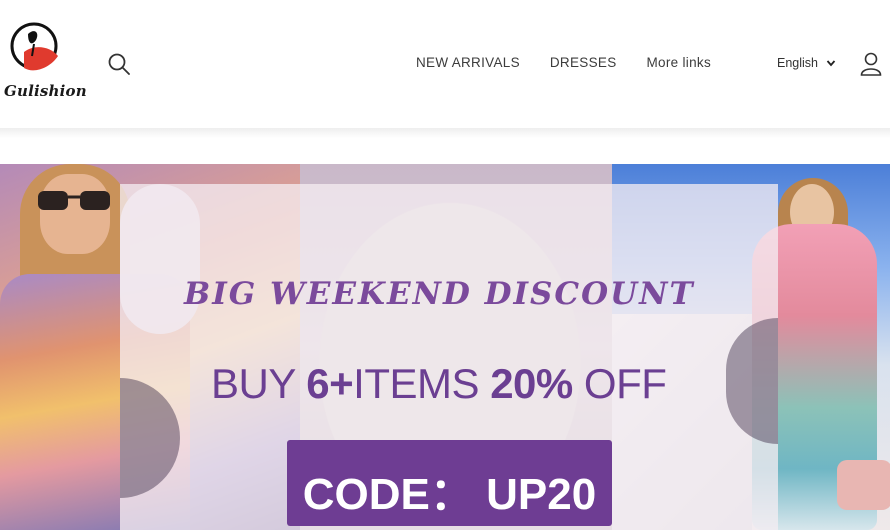 This screenshot has height=530, width=890. What do you see at coordinates (583, 62) in the screenshot?
I see `nav-item-dresses: DRESSES` at bounding box center [583, 62].